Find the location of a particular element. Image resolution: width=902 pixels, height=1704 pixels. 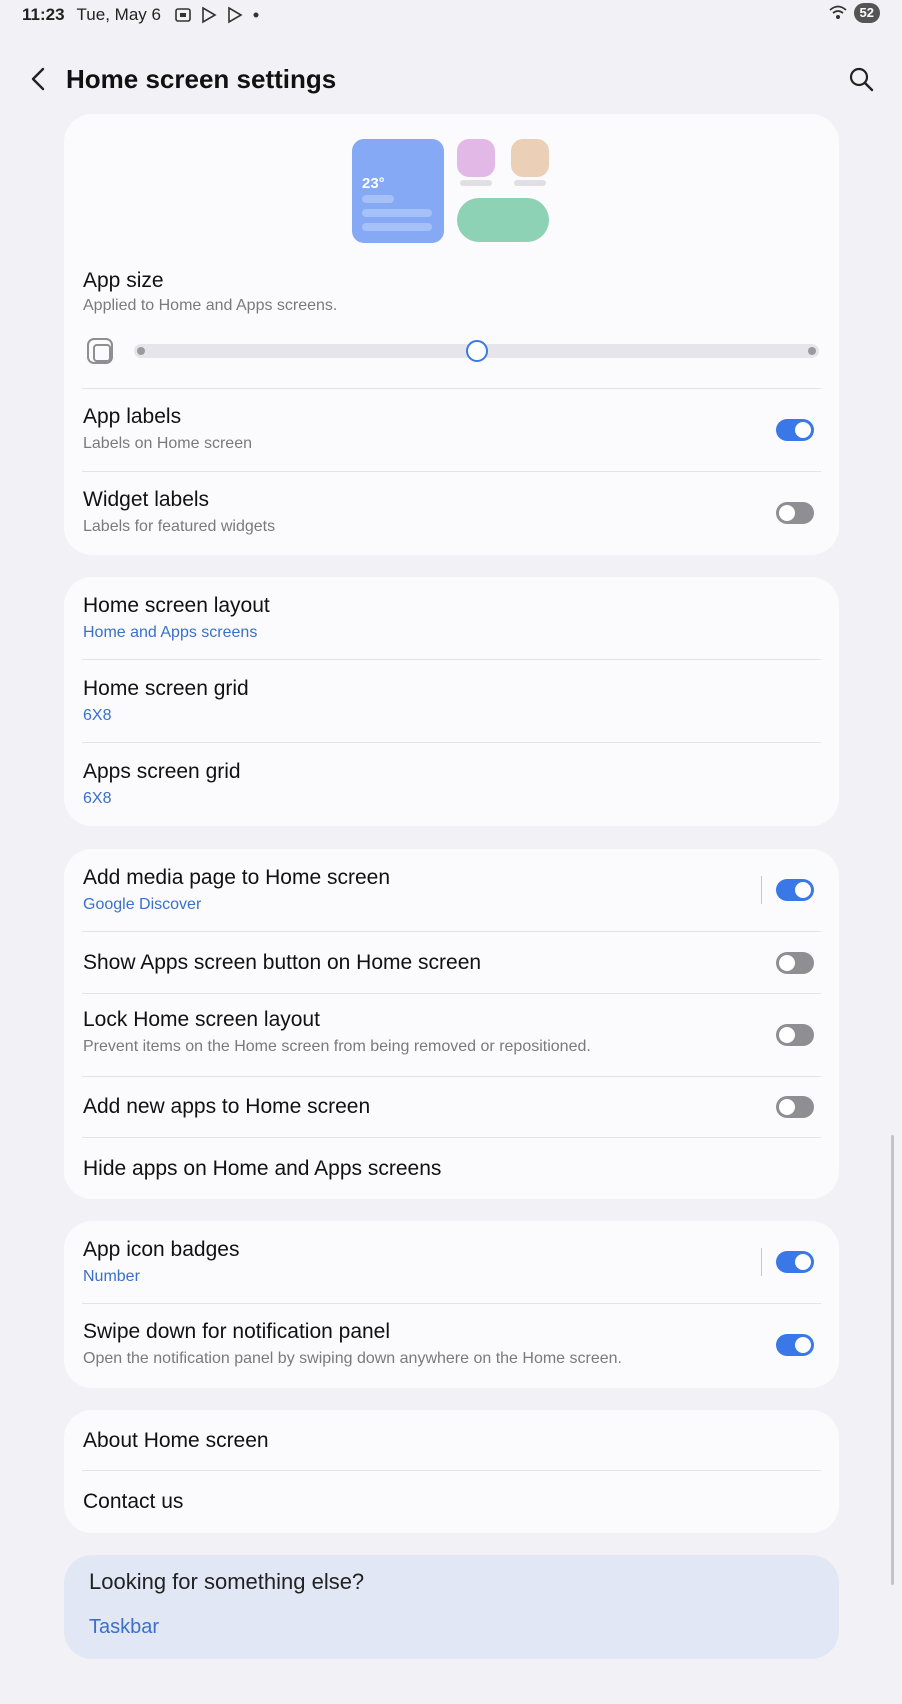

apps-button-toggle is located at coordinates (795, 963).